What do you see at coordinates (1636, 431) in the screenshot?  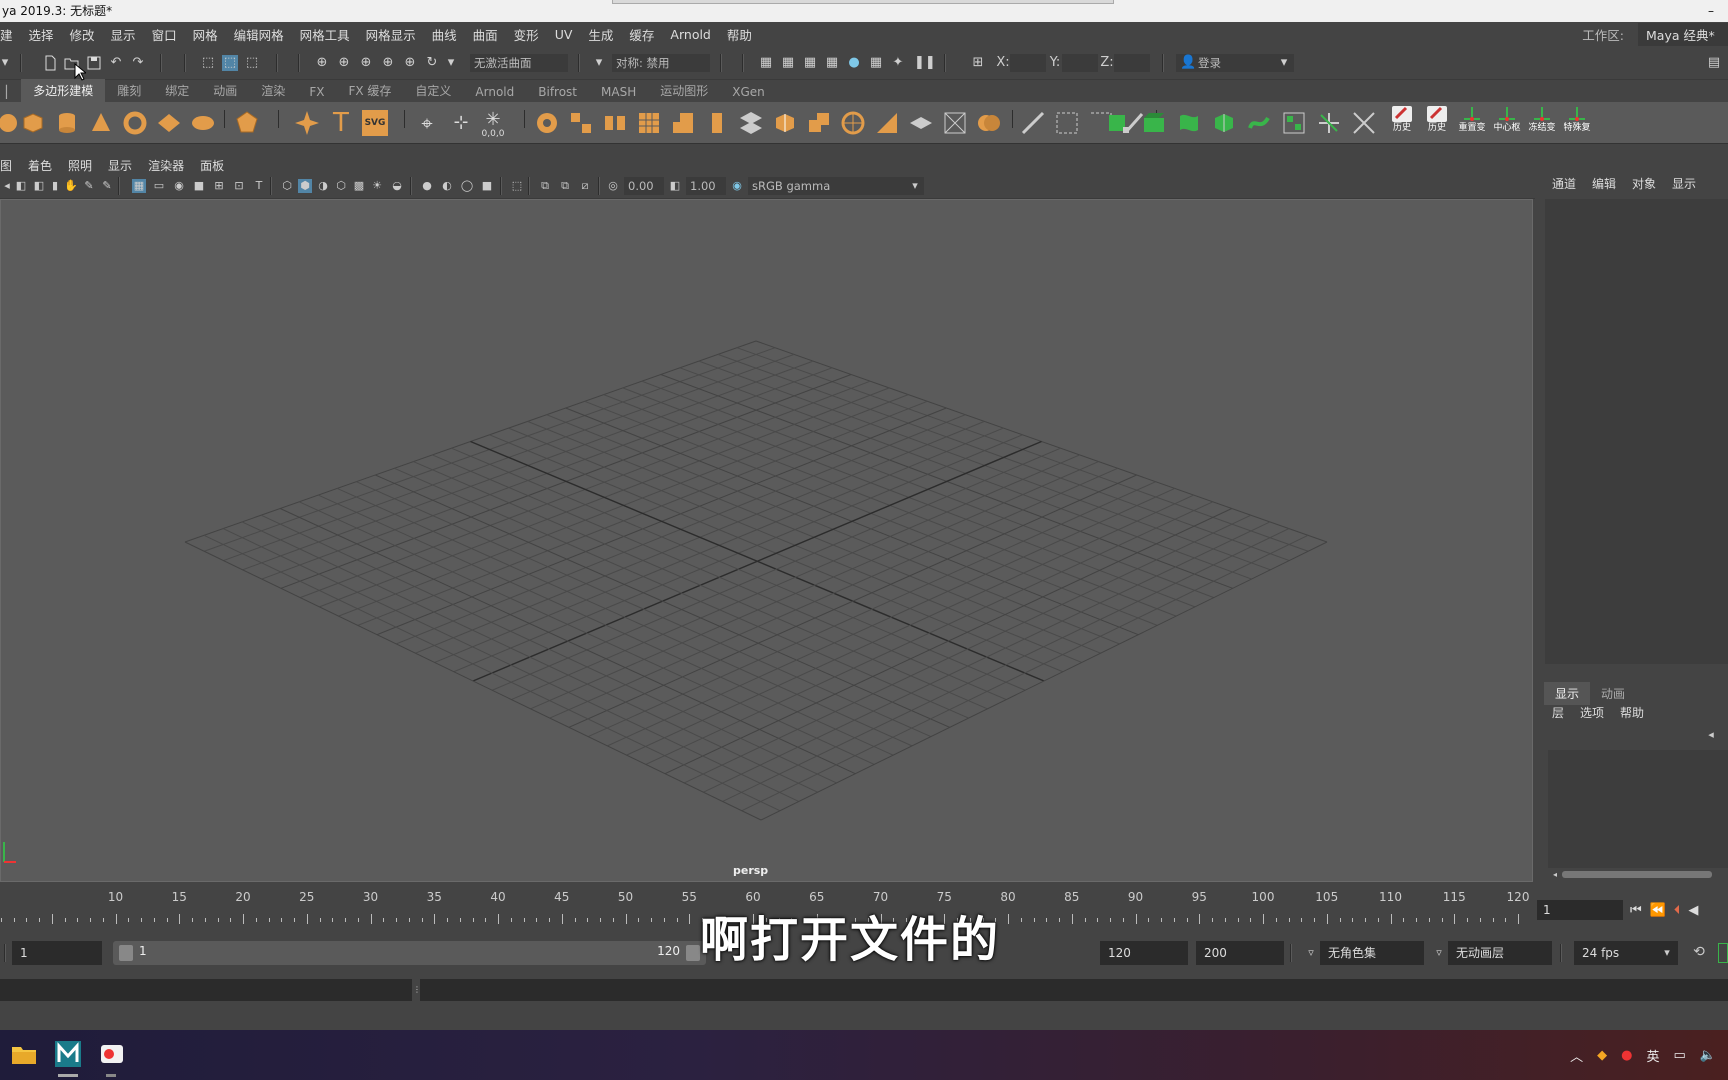 I see `channel-list` at bounding box center [1636, 431].